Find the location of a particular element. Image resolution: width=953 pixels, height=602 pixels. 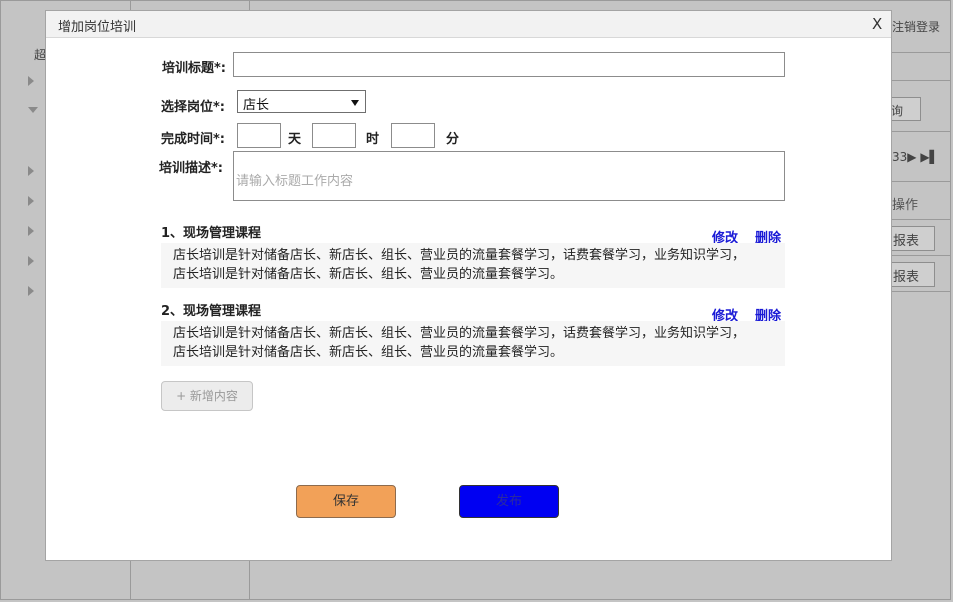

section-title: 2、现场管理课程 is located at coordinates (211, 311).